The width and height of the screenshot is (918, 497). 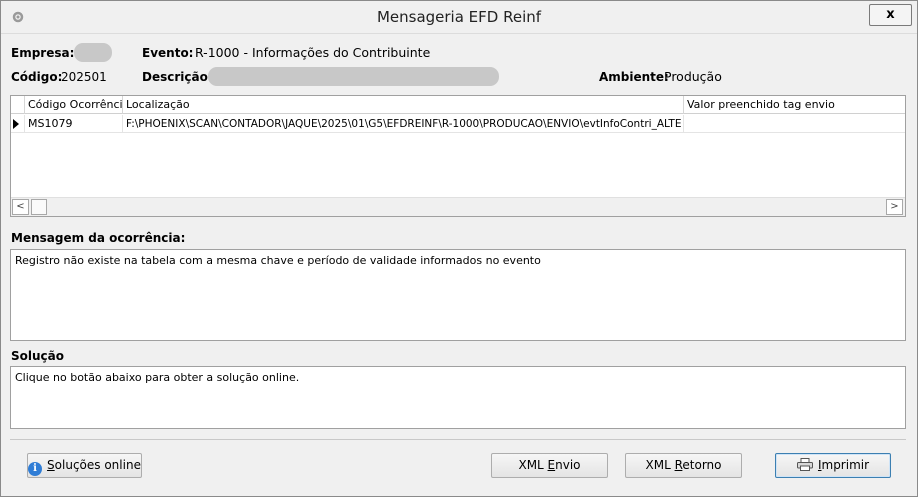 I want to click on column-header-valor: Valor preenchido tag envio, so click(x=794, y=105).